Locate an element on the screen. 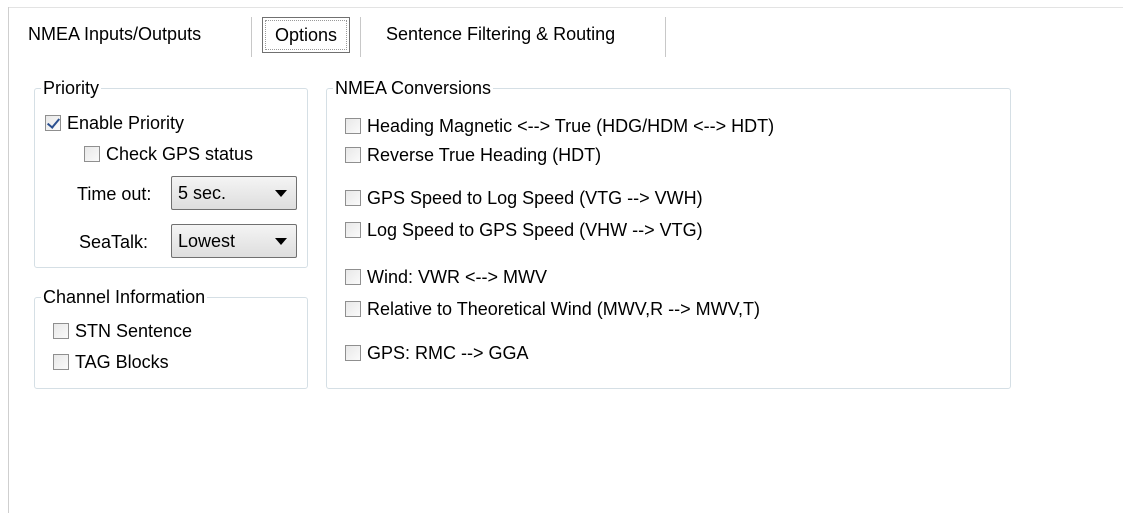 The image size is (1123, 513). check-gps-status-label: Check GPS status is located at coordinates (180, 153).